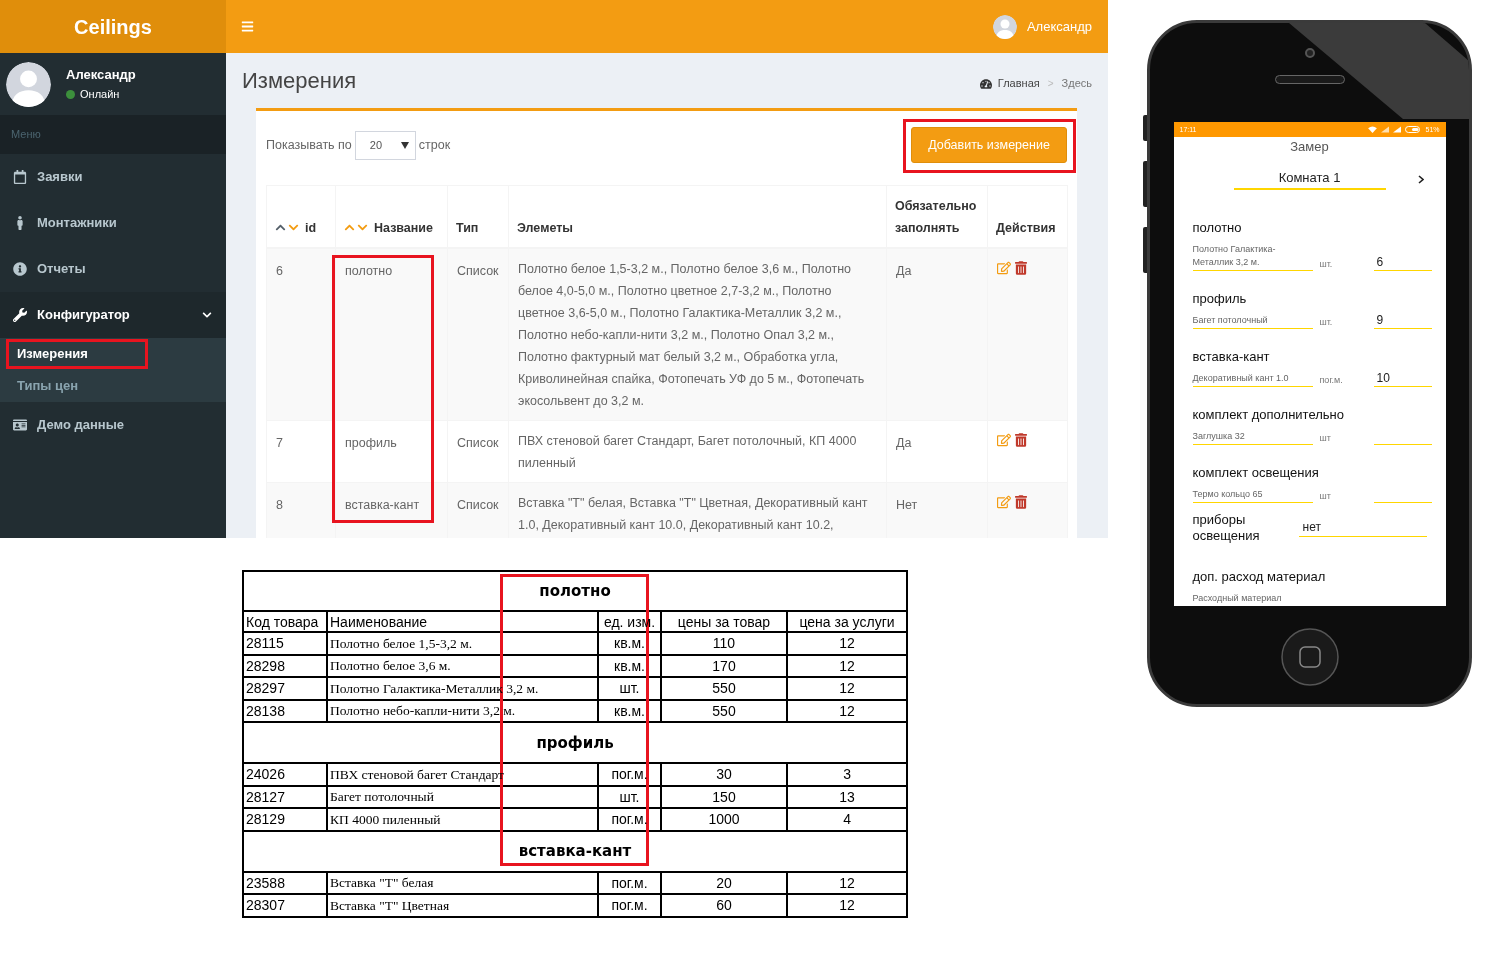  I want to click on product-price: 110, so click(724, 643).